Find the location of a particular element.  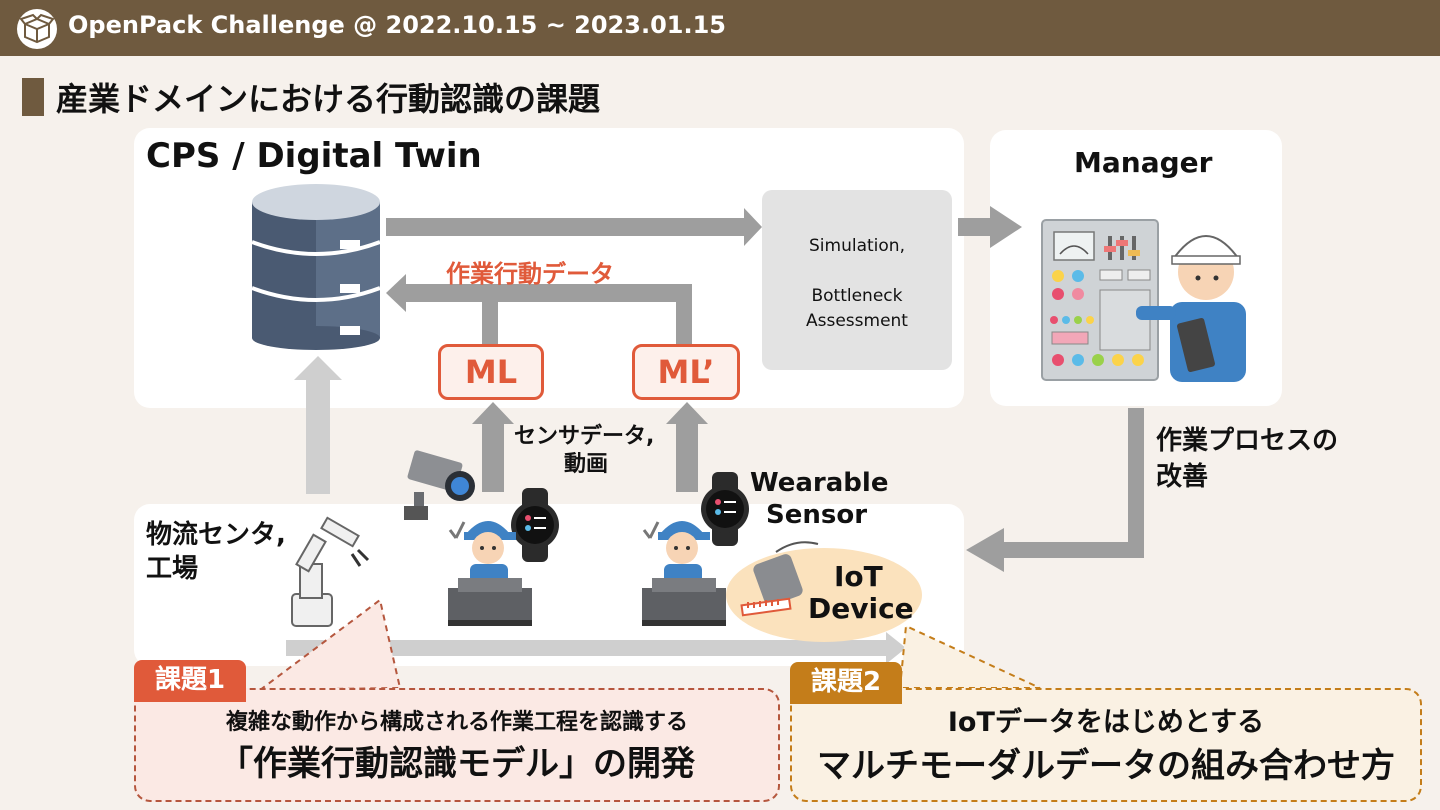

issue2-pointer-join is located at coordinates (970, 692).